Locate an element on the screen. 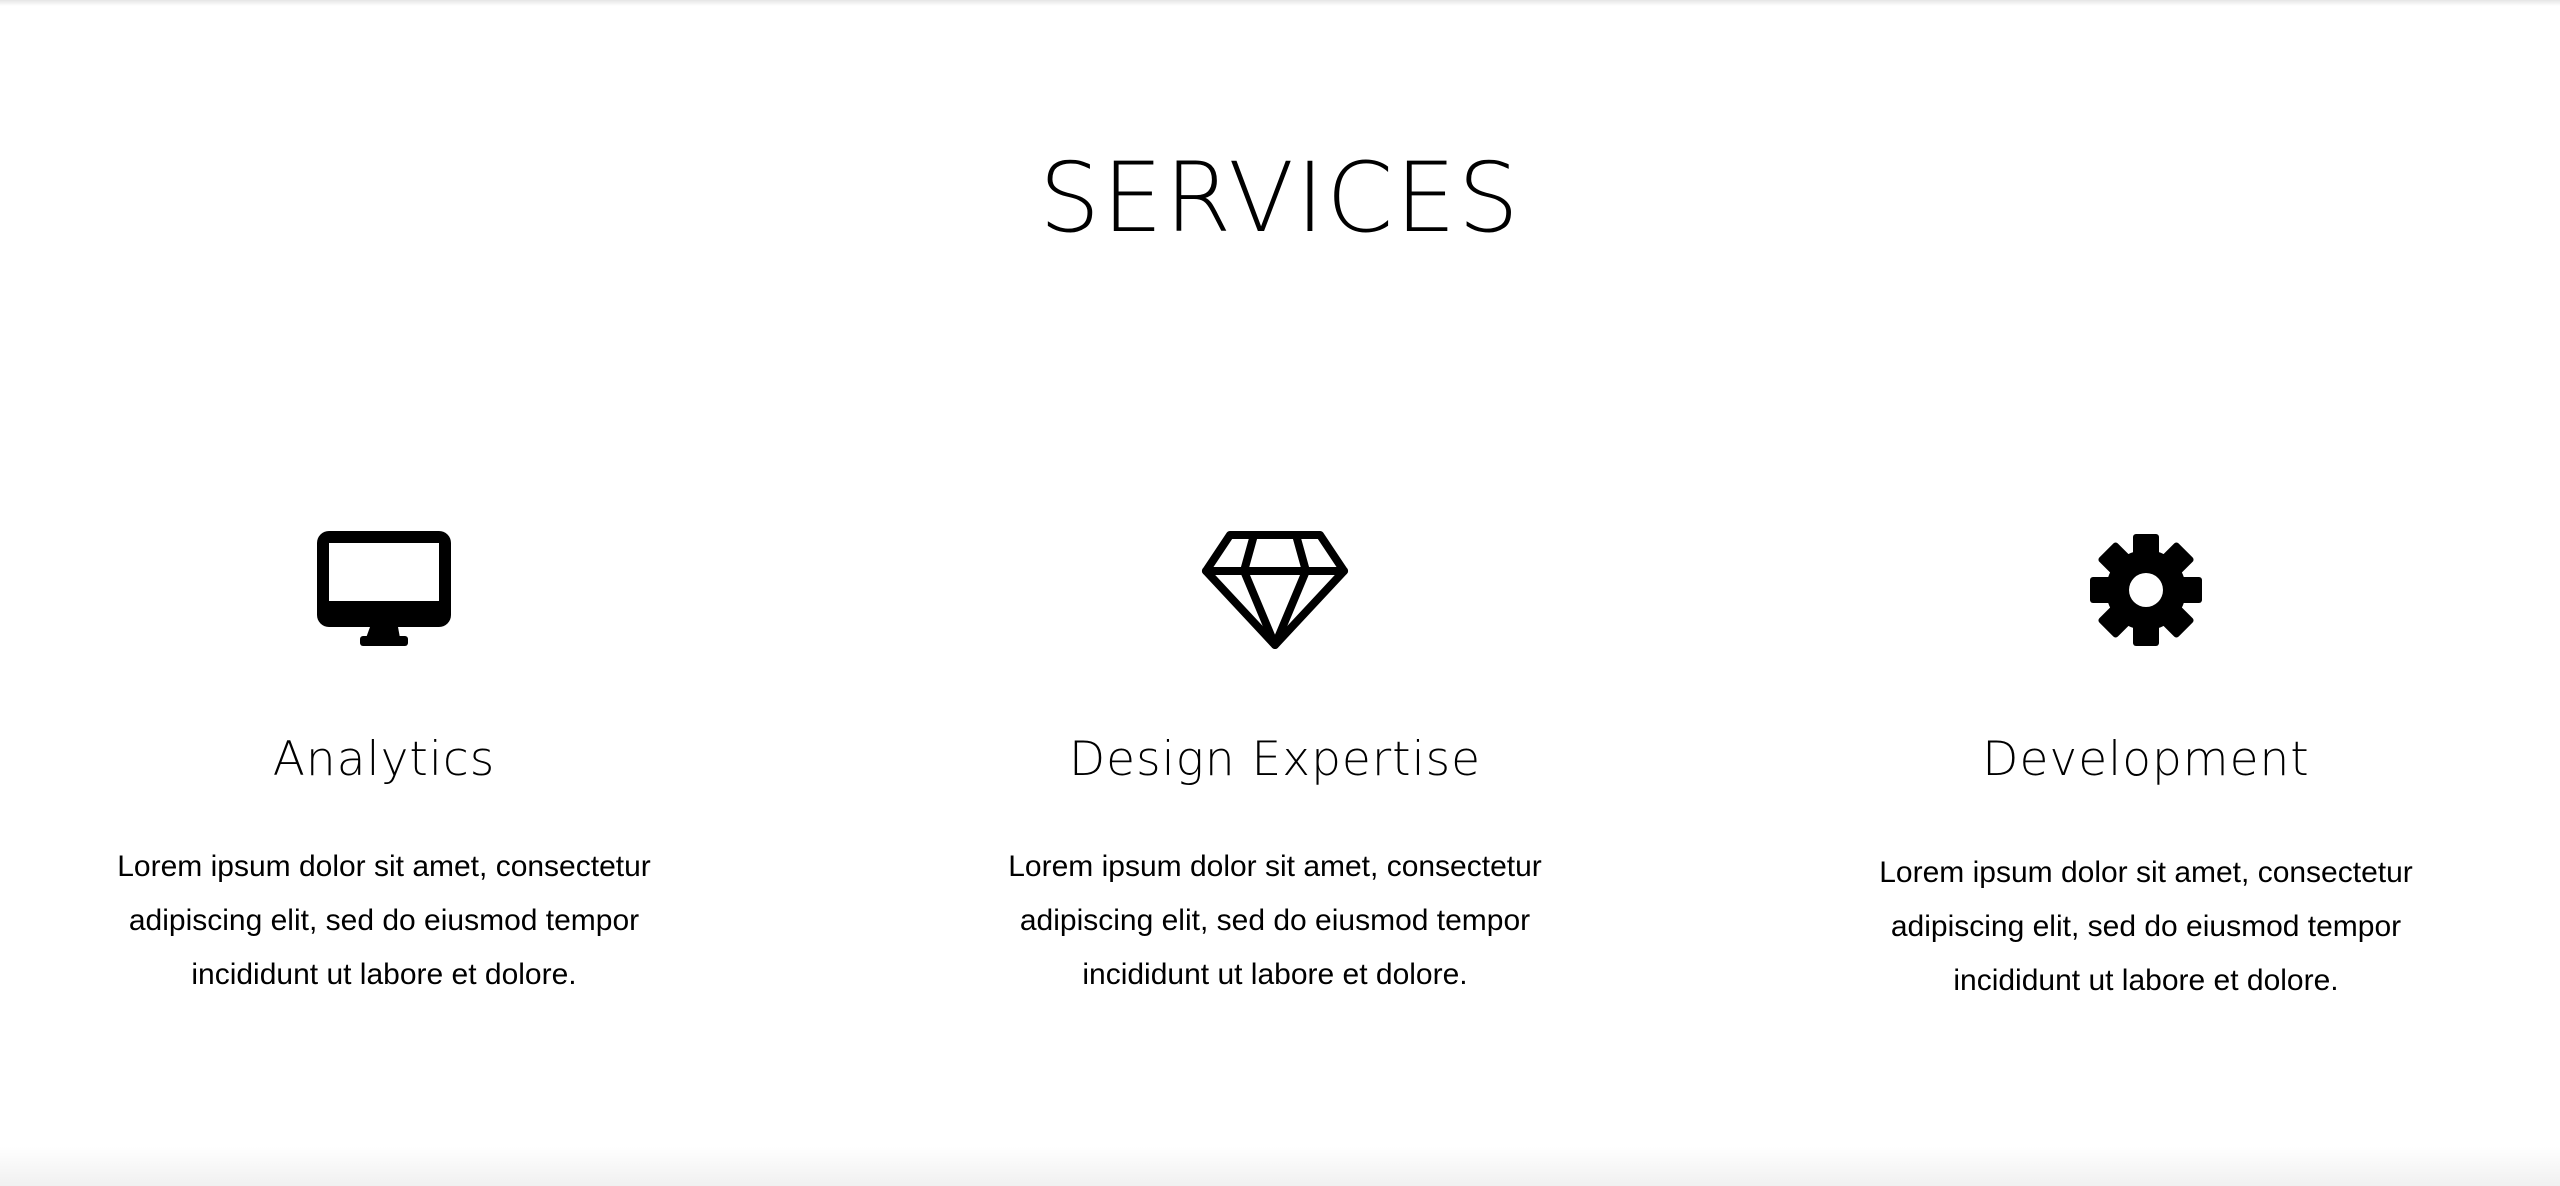  service-title: Development is located at coordinates (2146, 759).